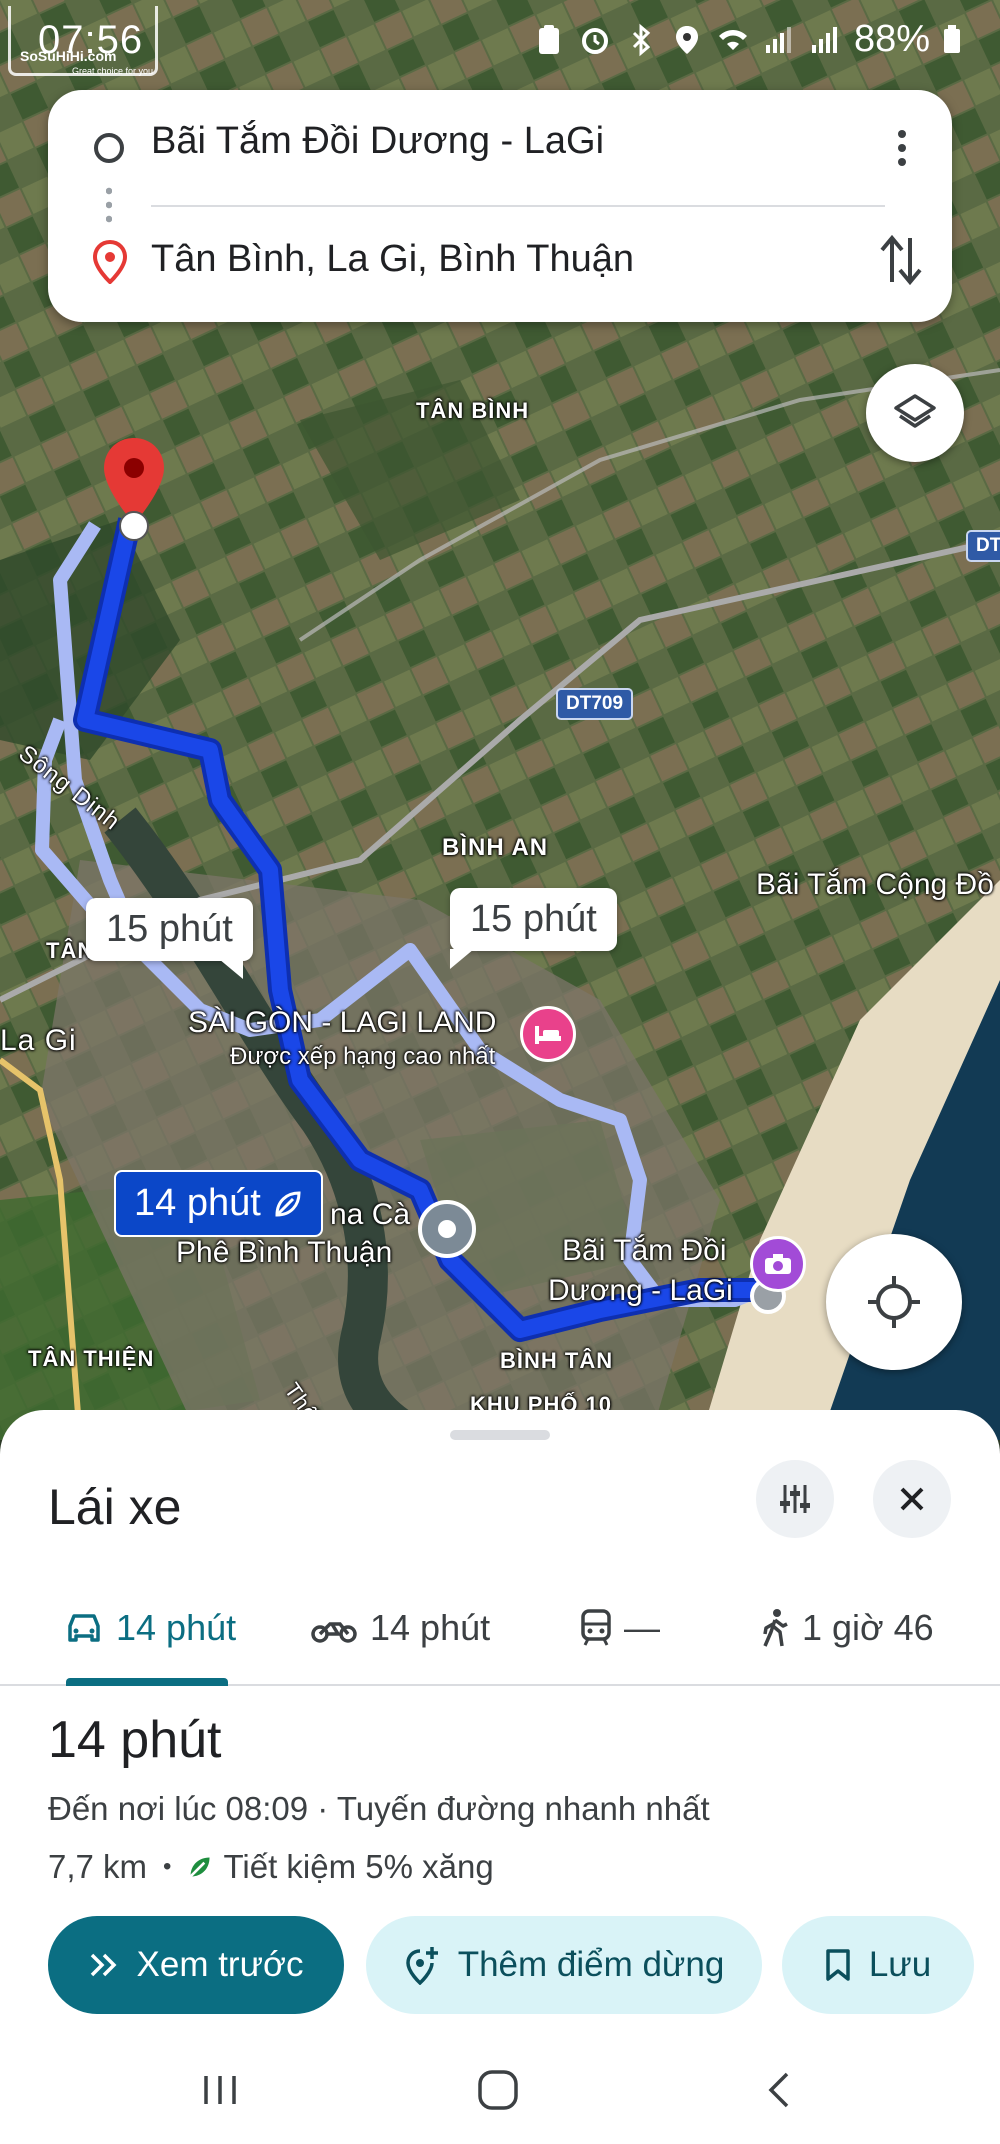  What do you see at coordinates (421, 1966) in the screenshot?
I see `add-location-icon` at bounding box center [421, 1966].